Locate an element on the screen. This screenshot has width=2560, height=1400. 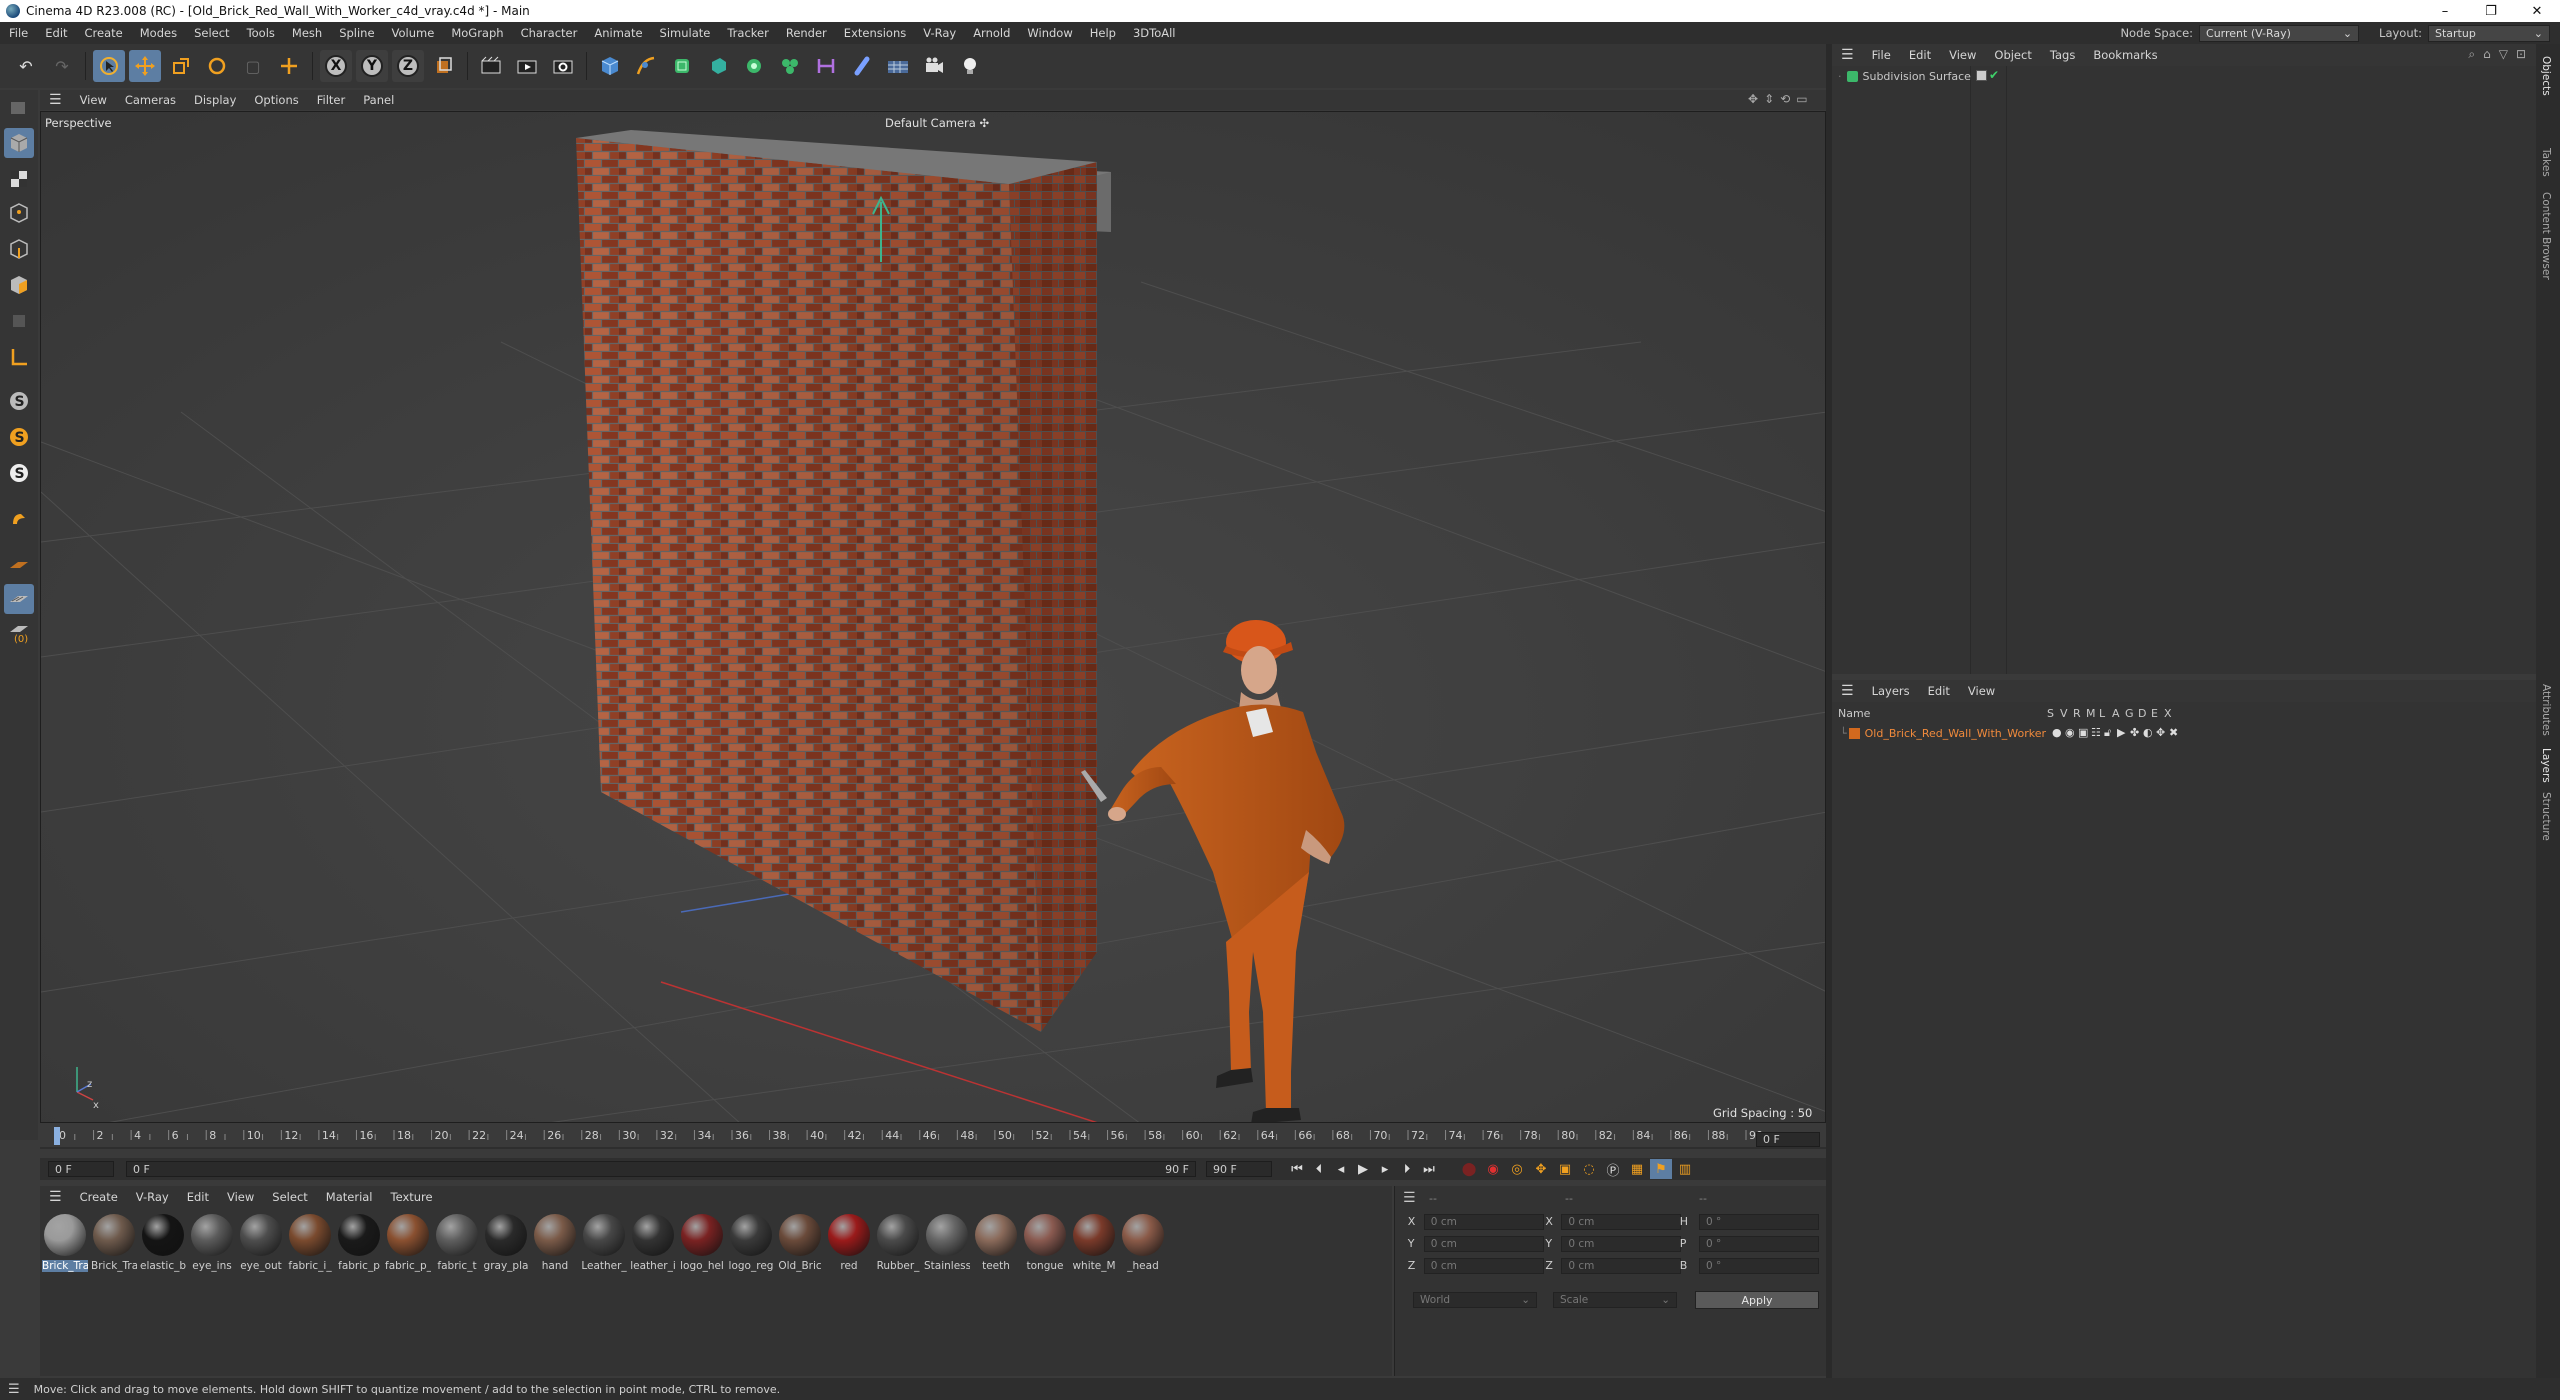
menu-modes: Modes is located at coordinates (158, 33).